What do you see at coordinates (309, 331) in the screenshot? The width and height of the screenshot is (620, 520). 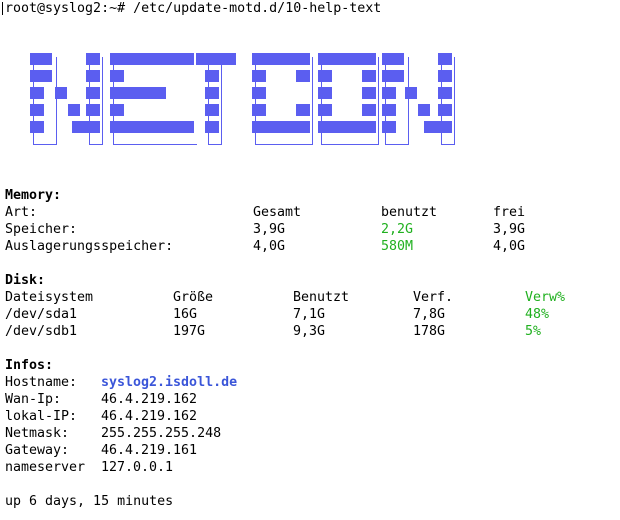 I see `disk-row-sdb1-used: 9,3G` at bounding box center [309, 331].